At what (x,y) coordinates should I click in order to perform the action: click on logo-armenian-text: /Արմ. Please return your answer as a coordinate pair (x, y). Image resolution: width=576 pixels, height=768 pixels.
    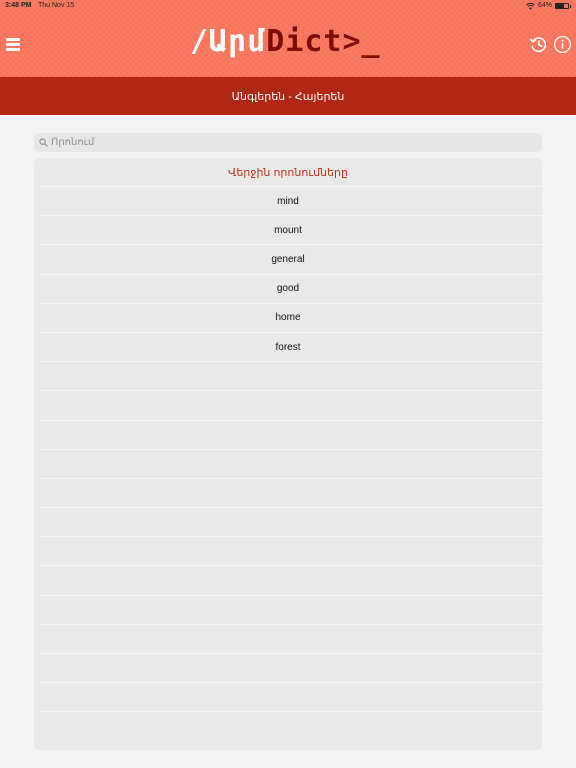
    Looking at the image, I should click on (228, 41).